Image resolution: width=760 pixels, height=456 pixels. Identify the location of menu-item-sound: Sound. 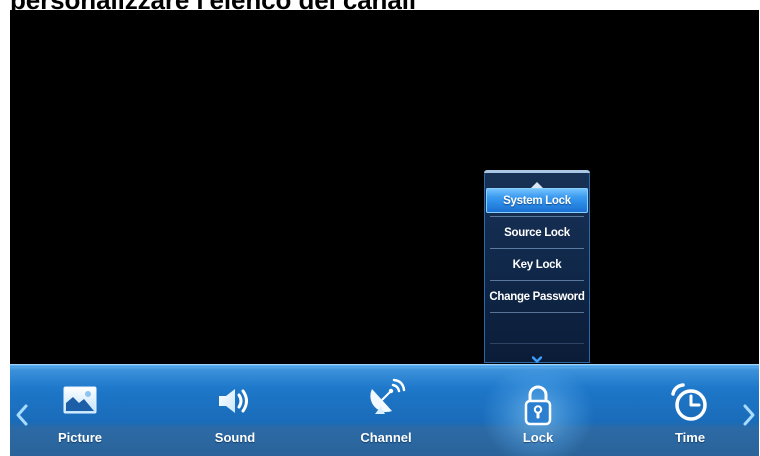
(235, 410).